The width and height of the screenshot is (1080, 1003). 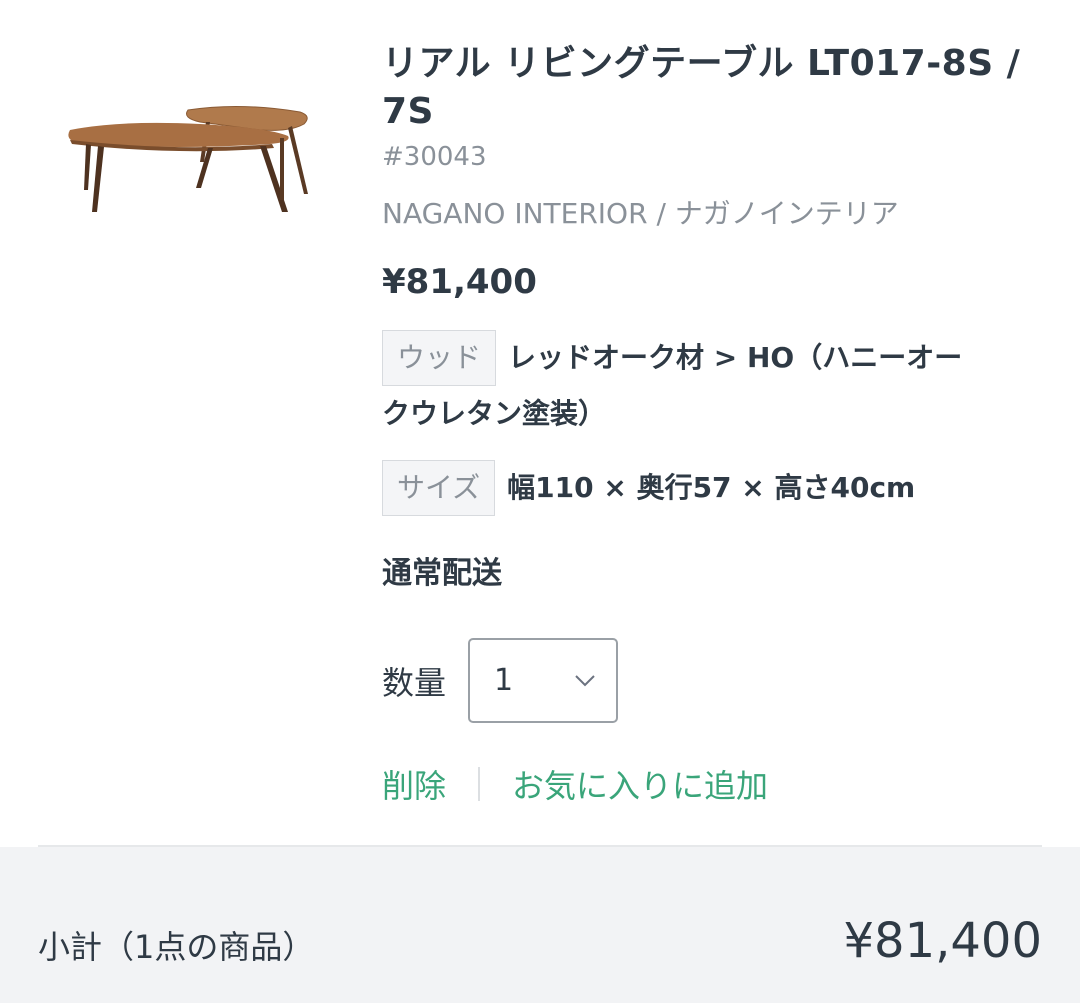 I want to click on product-image, so click(x=189, y=157).